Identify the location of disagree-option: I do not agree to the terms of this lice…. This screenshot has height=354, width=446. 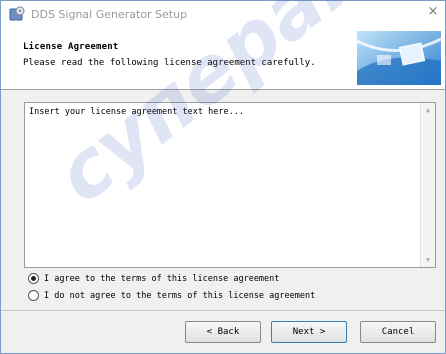
(171, 295).